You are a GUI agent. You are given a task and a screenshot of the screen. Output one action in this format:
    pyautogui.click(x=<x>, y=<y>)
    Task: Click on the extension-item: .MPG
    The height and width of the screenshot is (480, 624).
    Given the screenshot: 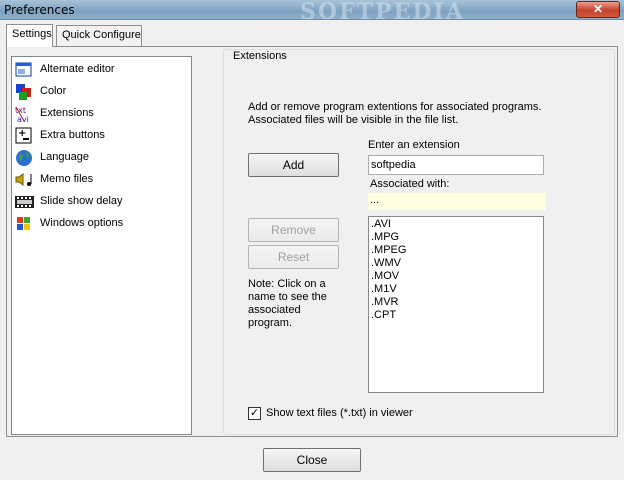 What is the action you would take?
    pyautogui.click(x=456, y=237)
    